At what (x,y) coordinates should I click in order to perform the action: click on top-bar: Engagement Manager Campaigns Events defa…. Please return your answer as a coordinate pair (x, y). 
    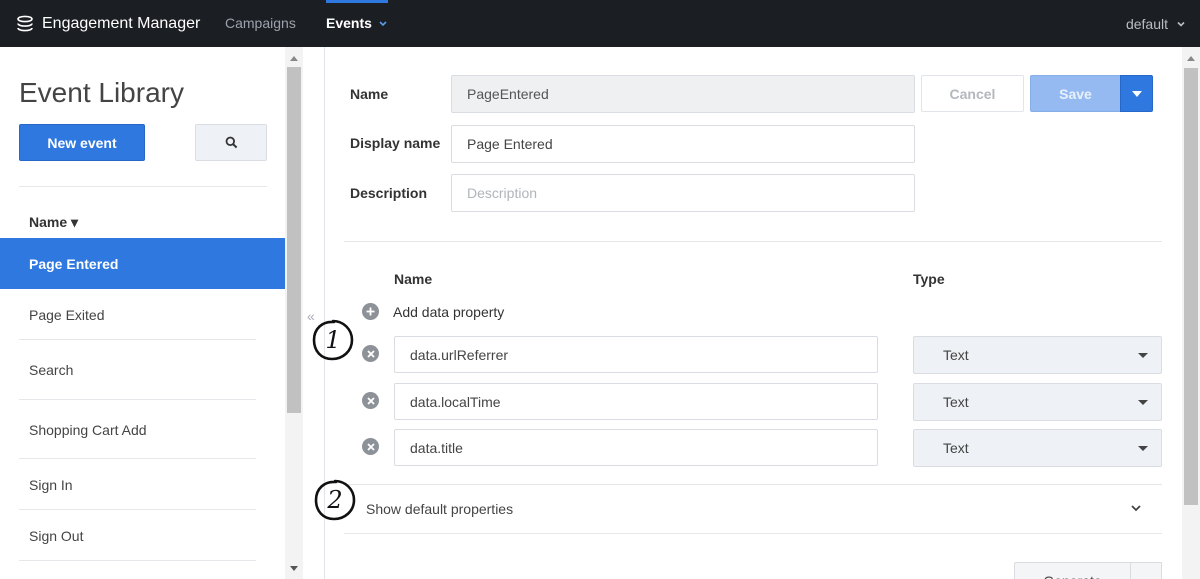
    Looking at the image, I should click on (600, 23).